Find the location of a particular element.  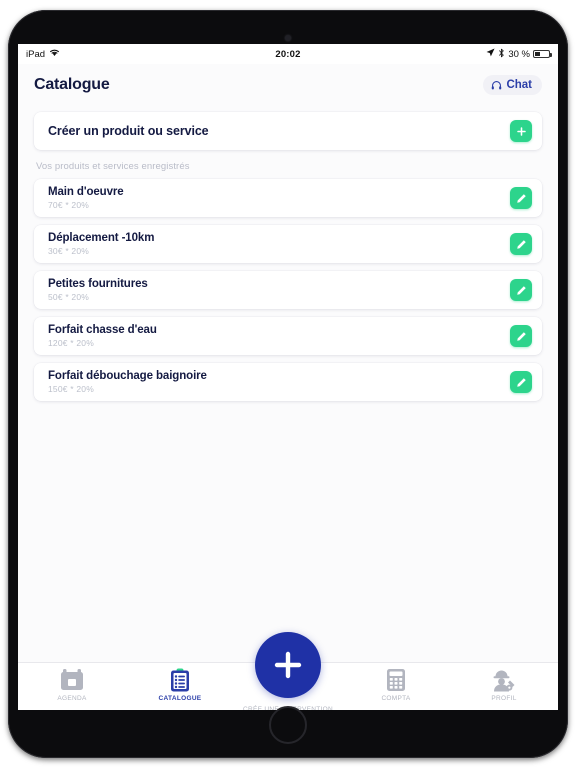

chat-button: Chat is located at coordinates (512, 85).